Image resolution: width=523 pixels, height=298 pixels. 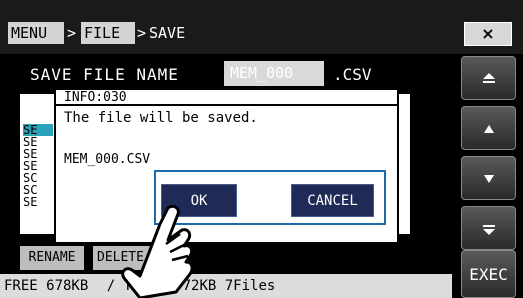 I want to click on filename-input: MEM_000, so click(x=274, y=73).